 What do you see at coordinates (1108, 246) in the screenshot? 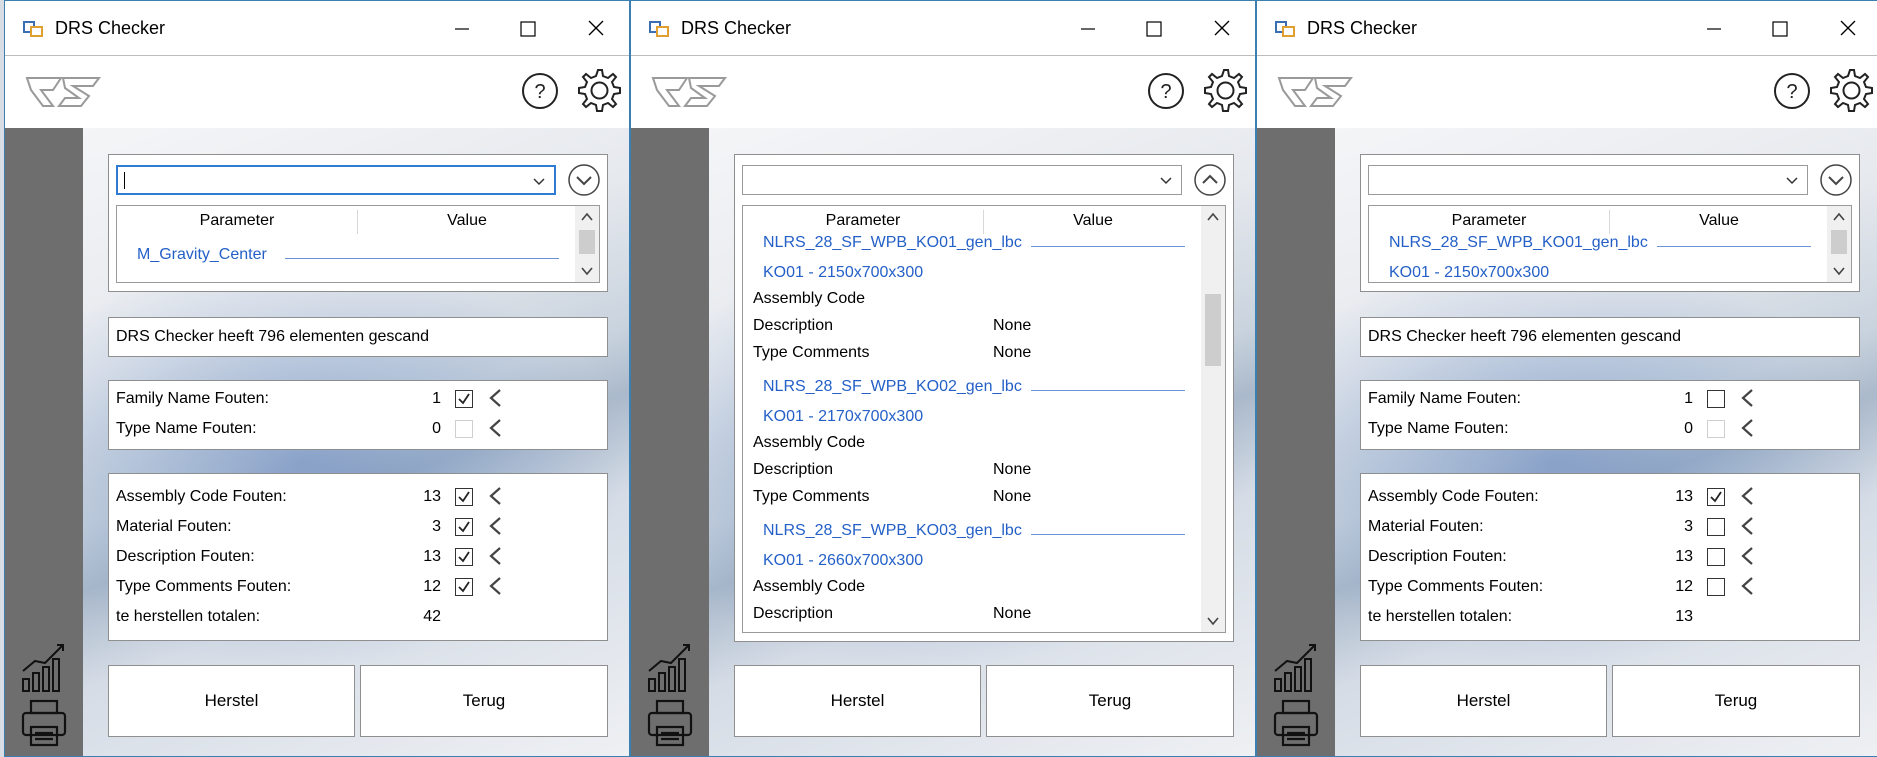
I see `group-line` at bounding box center [1108, 246].